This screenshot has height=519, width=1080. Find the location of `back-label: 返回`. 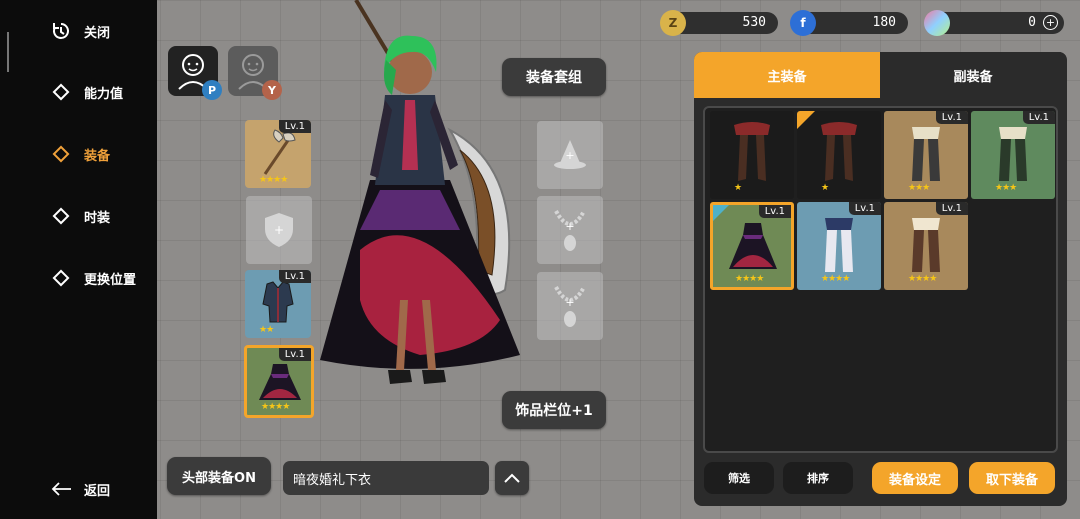

back-label: 返回 is located at coordinates (97, 491).